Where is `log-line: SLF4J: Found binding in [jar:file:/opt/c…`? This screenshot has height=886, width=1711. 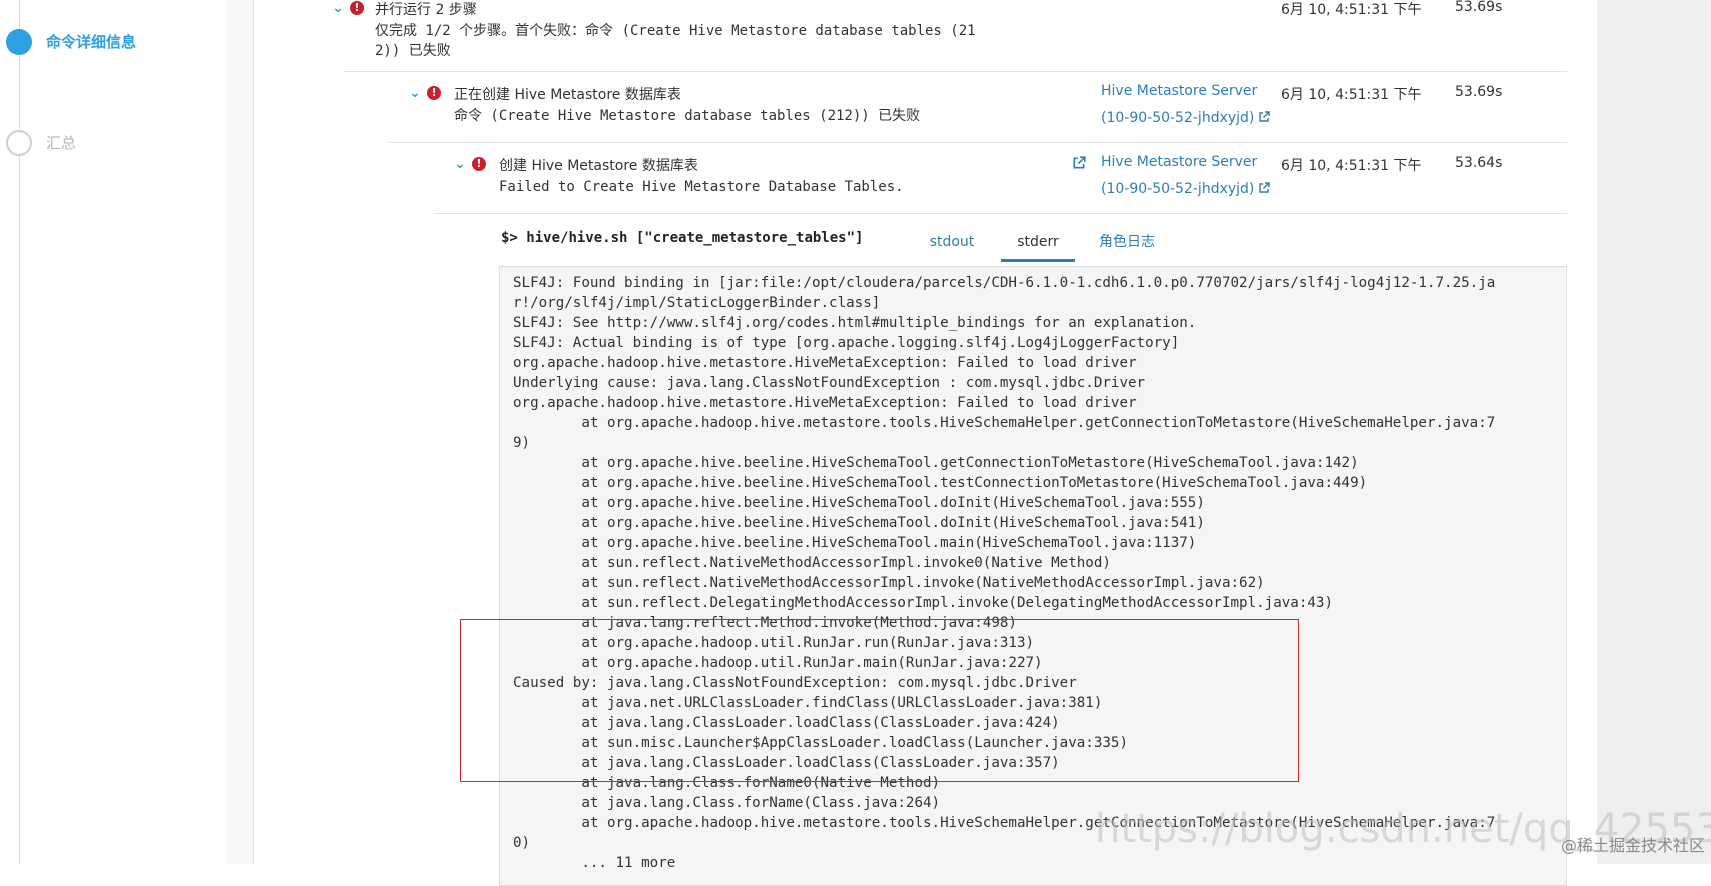 log-line: SLF4J: Found binding in [jar:file:/opt/c… is located at coordinates (1004, 283).